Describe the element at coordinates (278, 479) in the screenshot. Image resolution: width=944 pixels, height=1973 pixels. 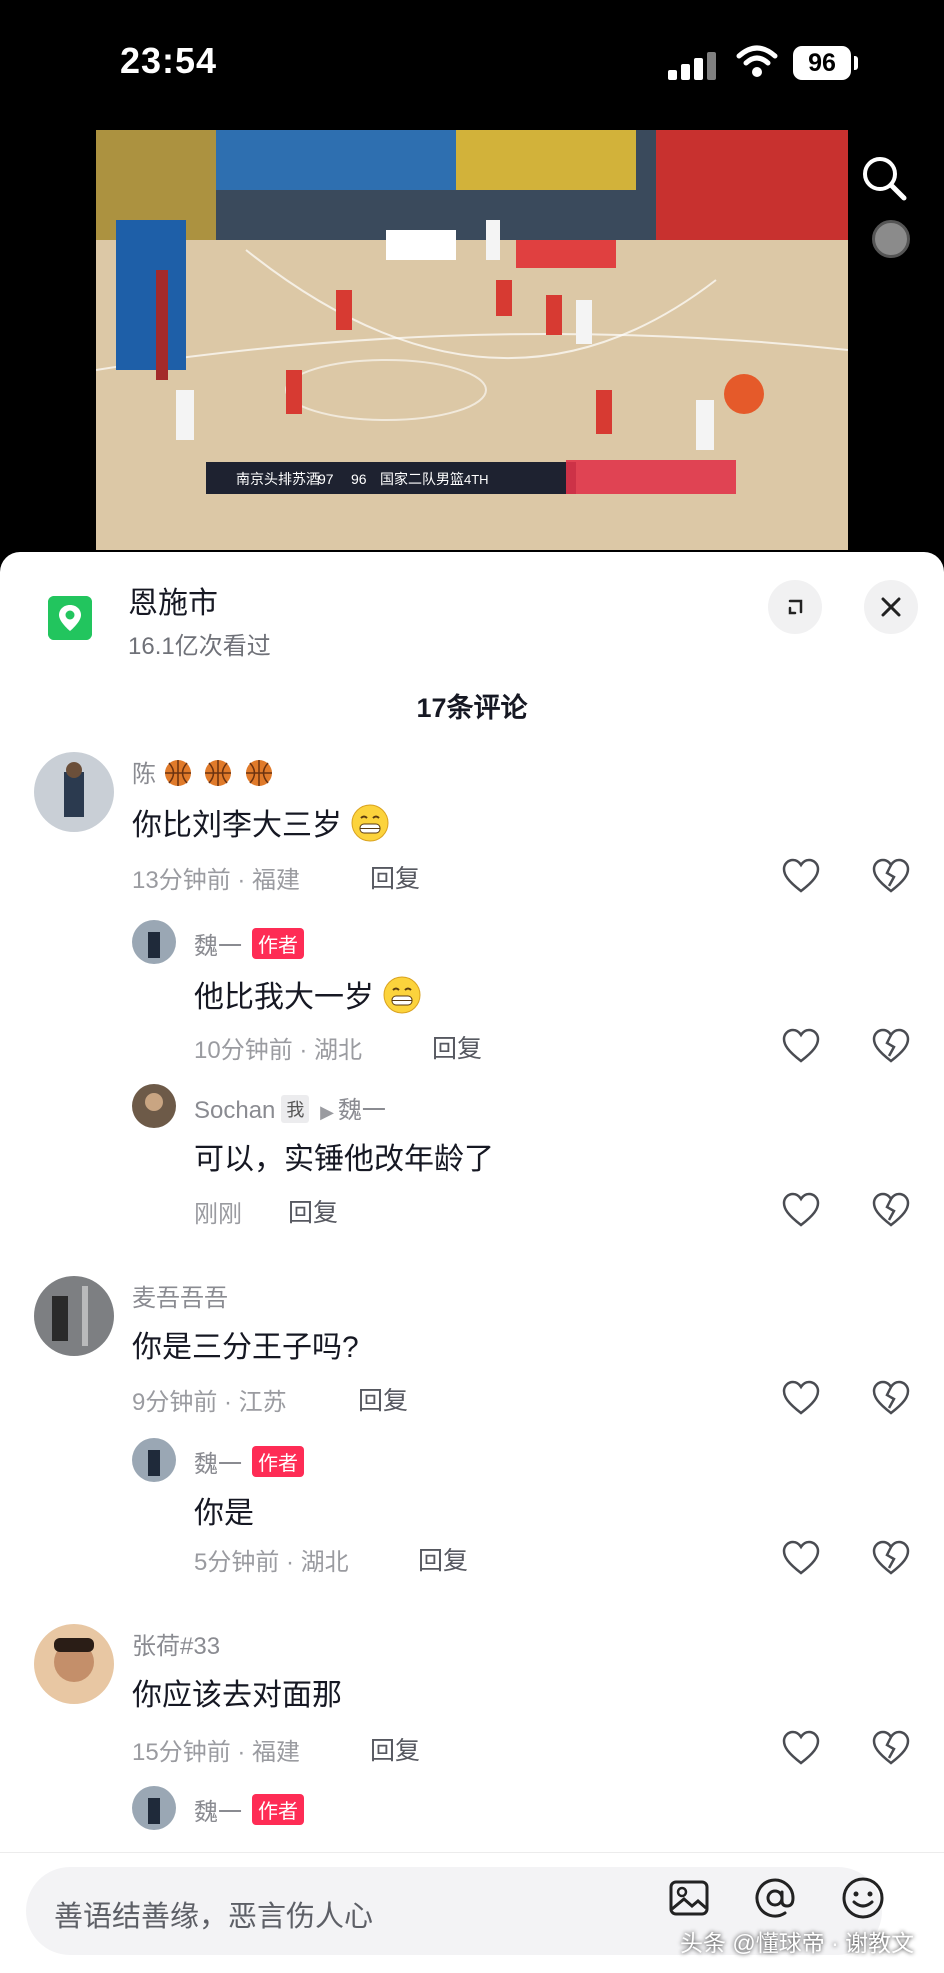
I see `home-team-label: 南京头排苏酒` at that location.